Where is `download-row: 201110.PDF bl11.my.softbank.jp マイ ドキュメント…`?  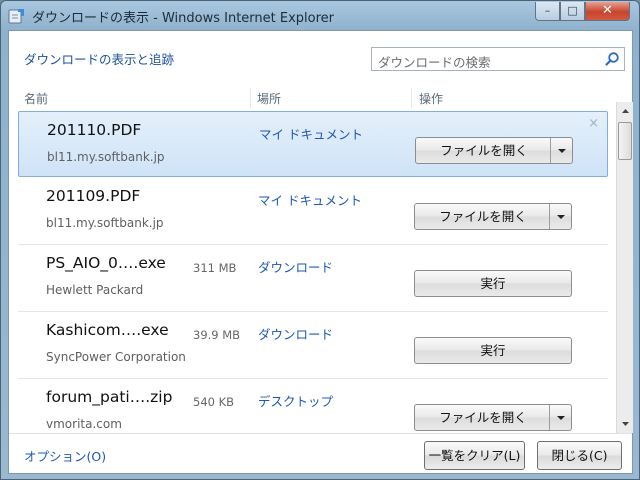
download-row: 201110.PDF bl11.my.softbank.jp マイ ドキュメント… is located at coordinates (313, 144).